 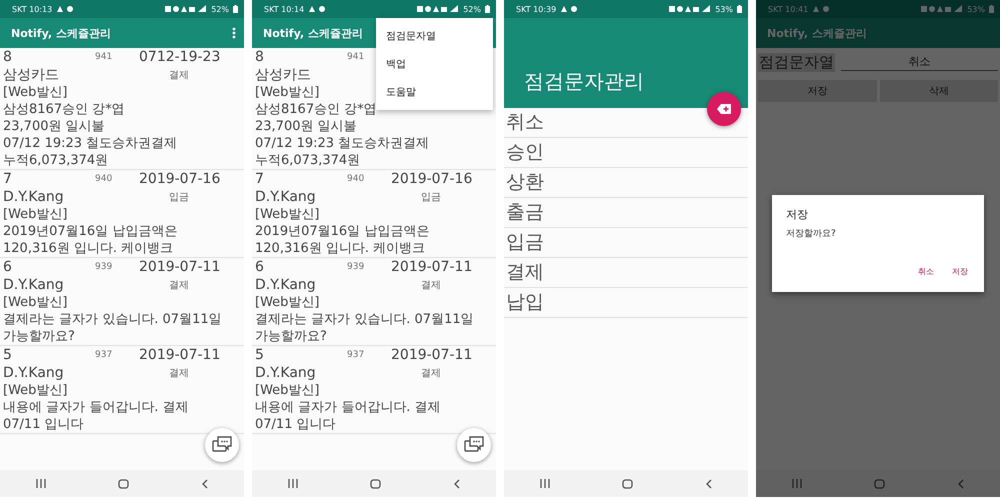 What do you see at coordinates (626, 183) in the screenshot?
I see `keyword-list-item: 상환` at bounding box center [626, 183].